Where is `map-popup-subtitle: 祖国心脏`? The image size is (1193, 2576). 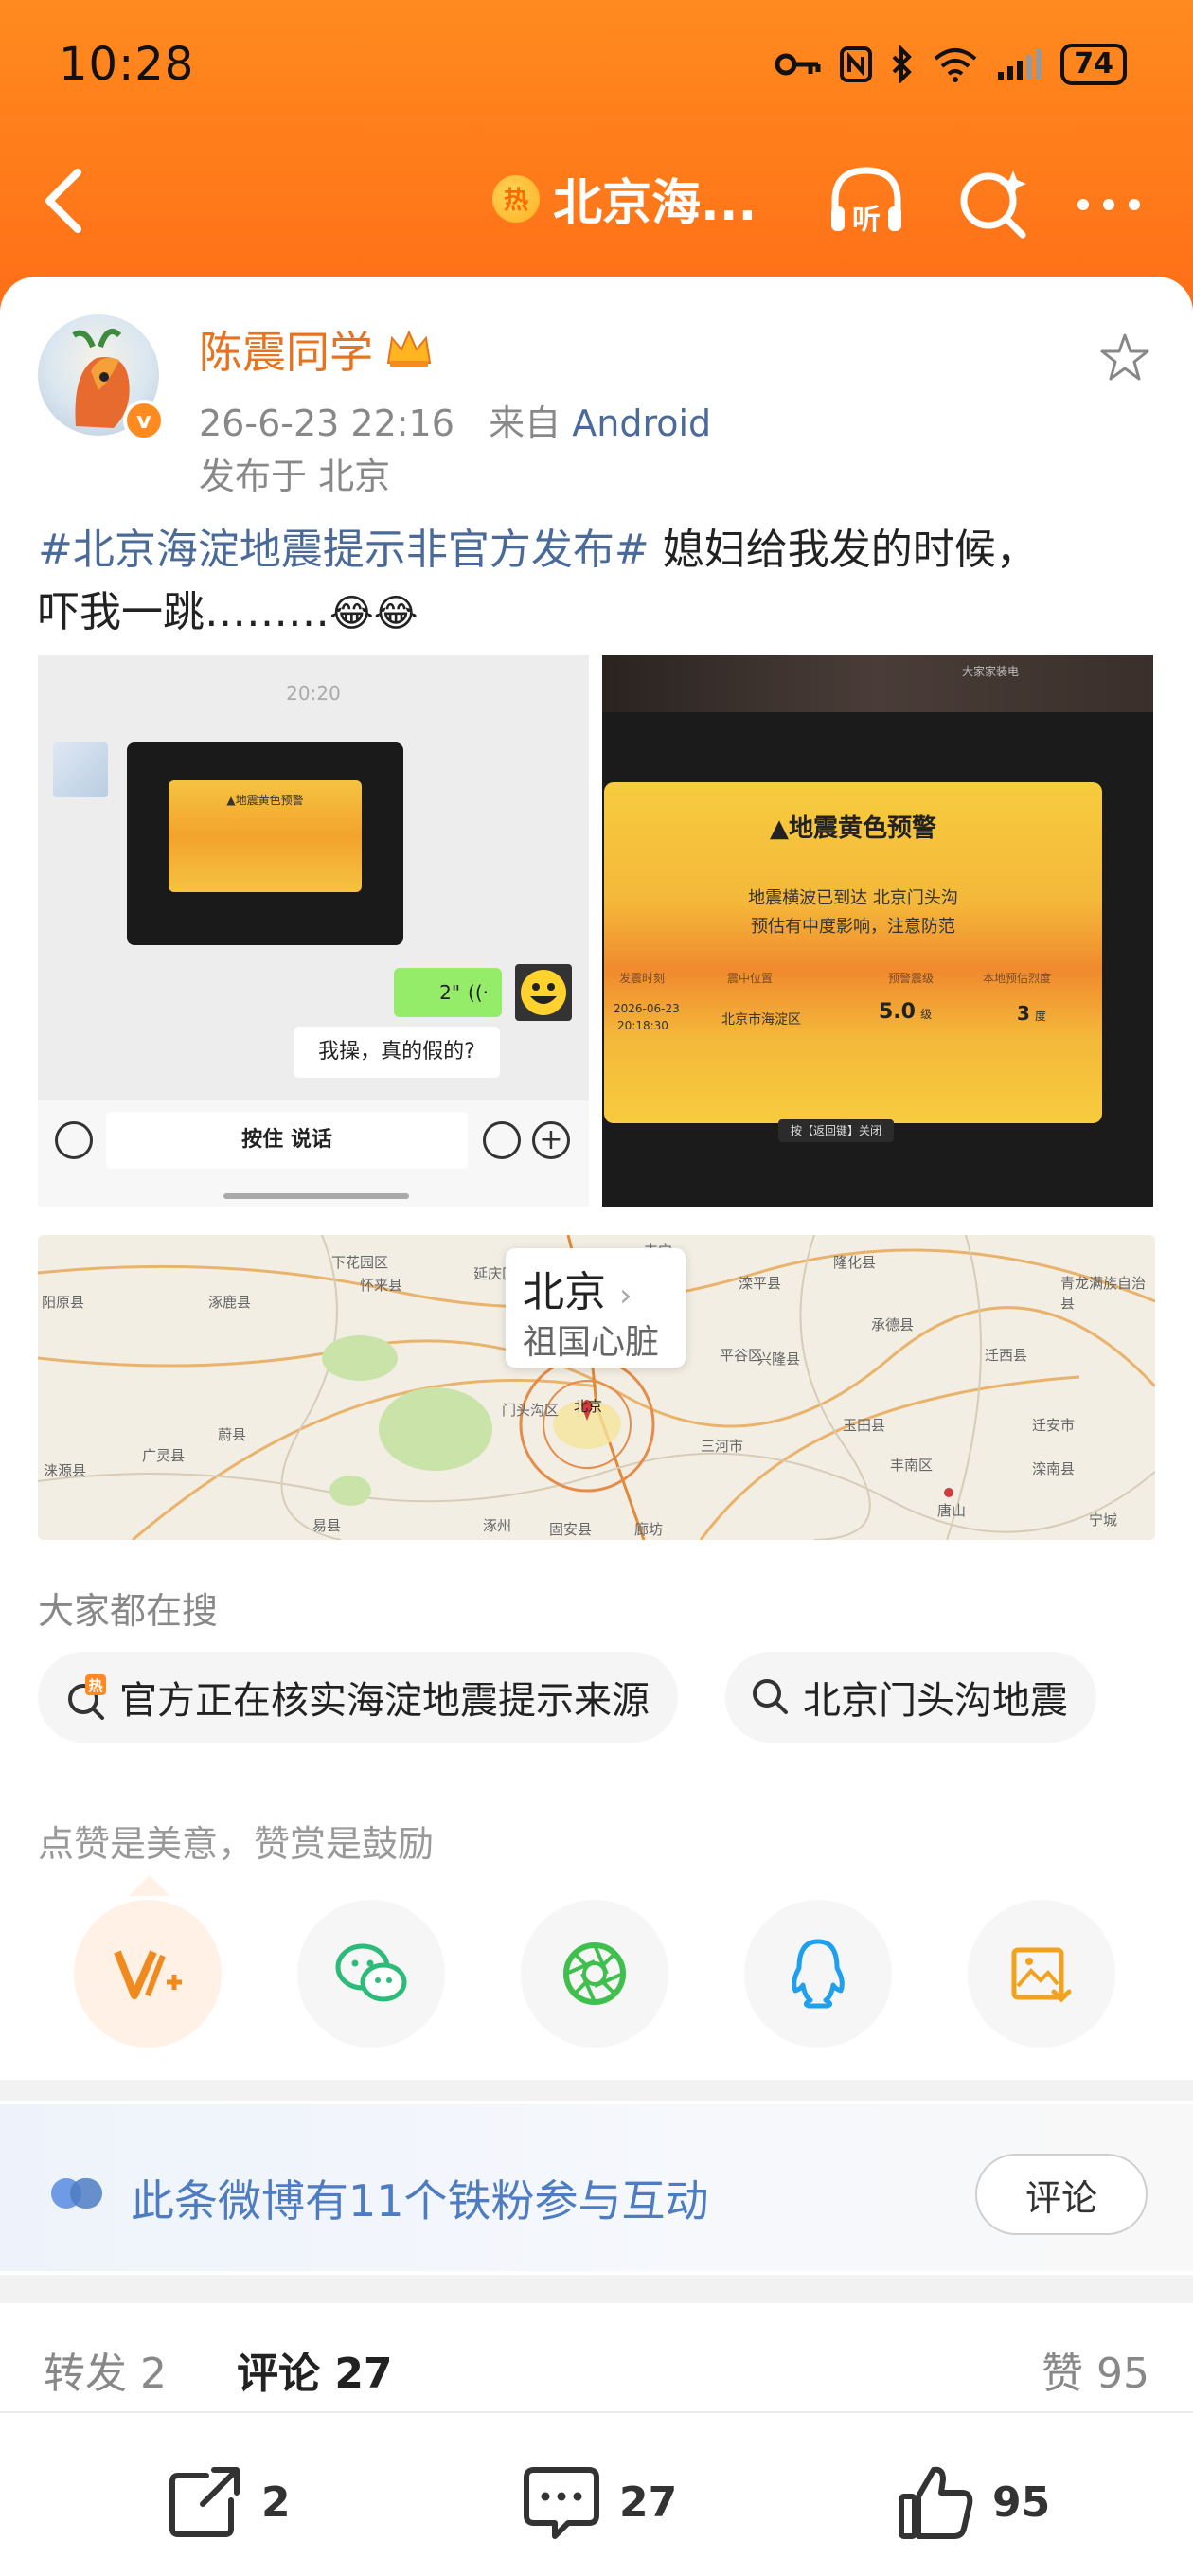 map-popup-subtitle: 祖国心脏 is located at coordinates (591, 1342).